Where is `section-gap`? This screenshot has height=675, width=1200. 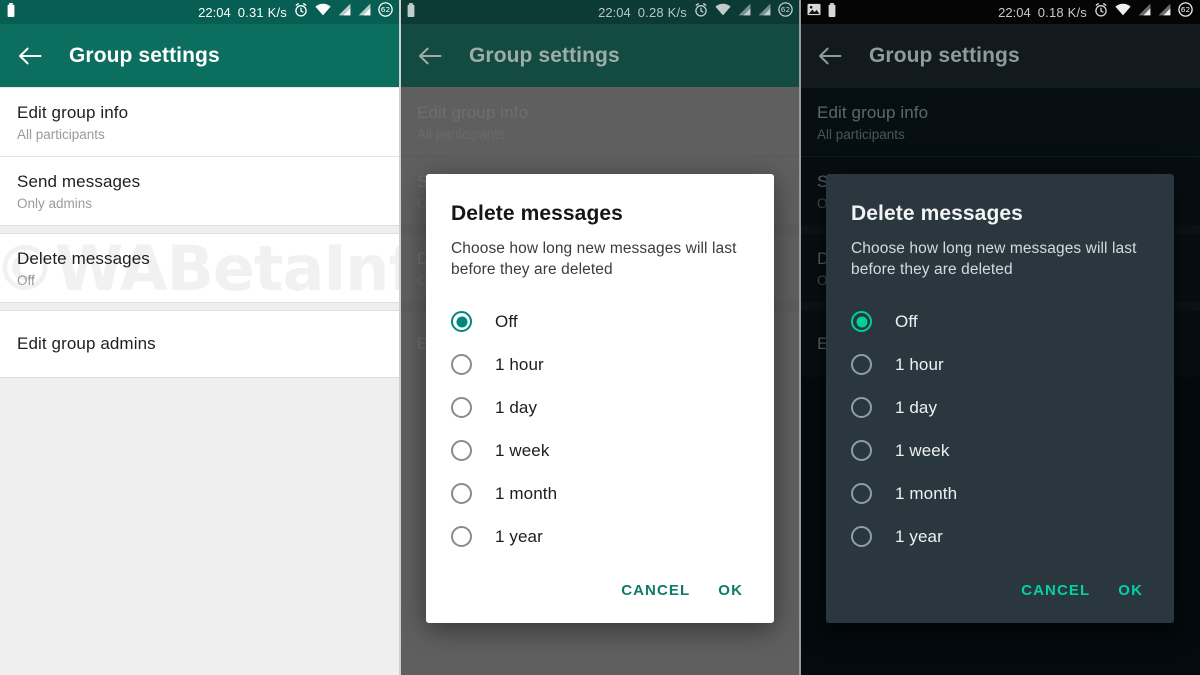 section-gap is located at coordinates (200, 306).